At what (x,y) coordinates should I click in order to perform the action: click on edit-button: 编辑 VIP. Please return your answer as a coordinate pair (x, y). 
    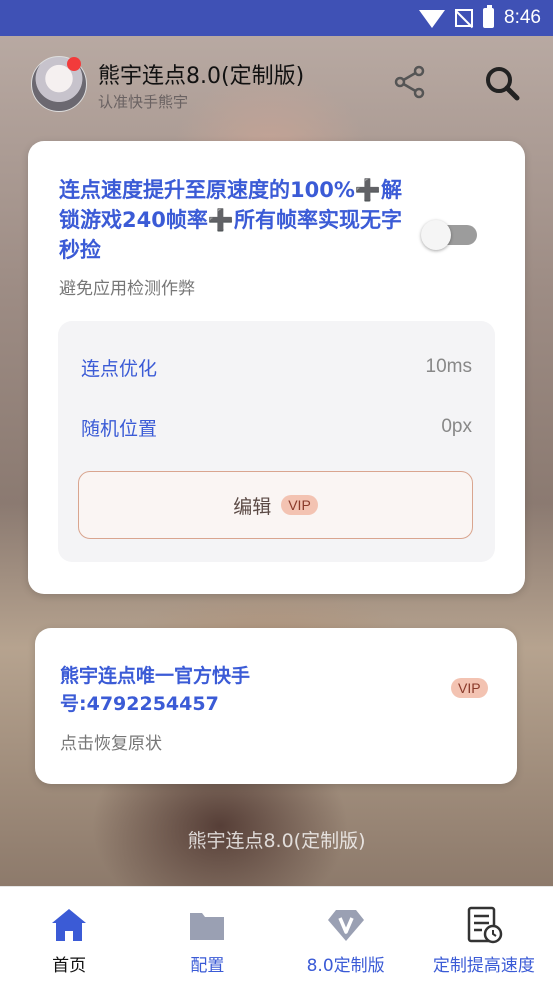
    Looking at the image, I should click on (275, 505).